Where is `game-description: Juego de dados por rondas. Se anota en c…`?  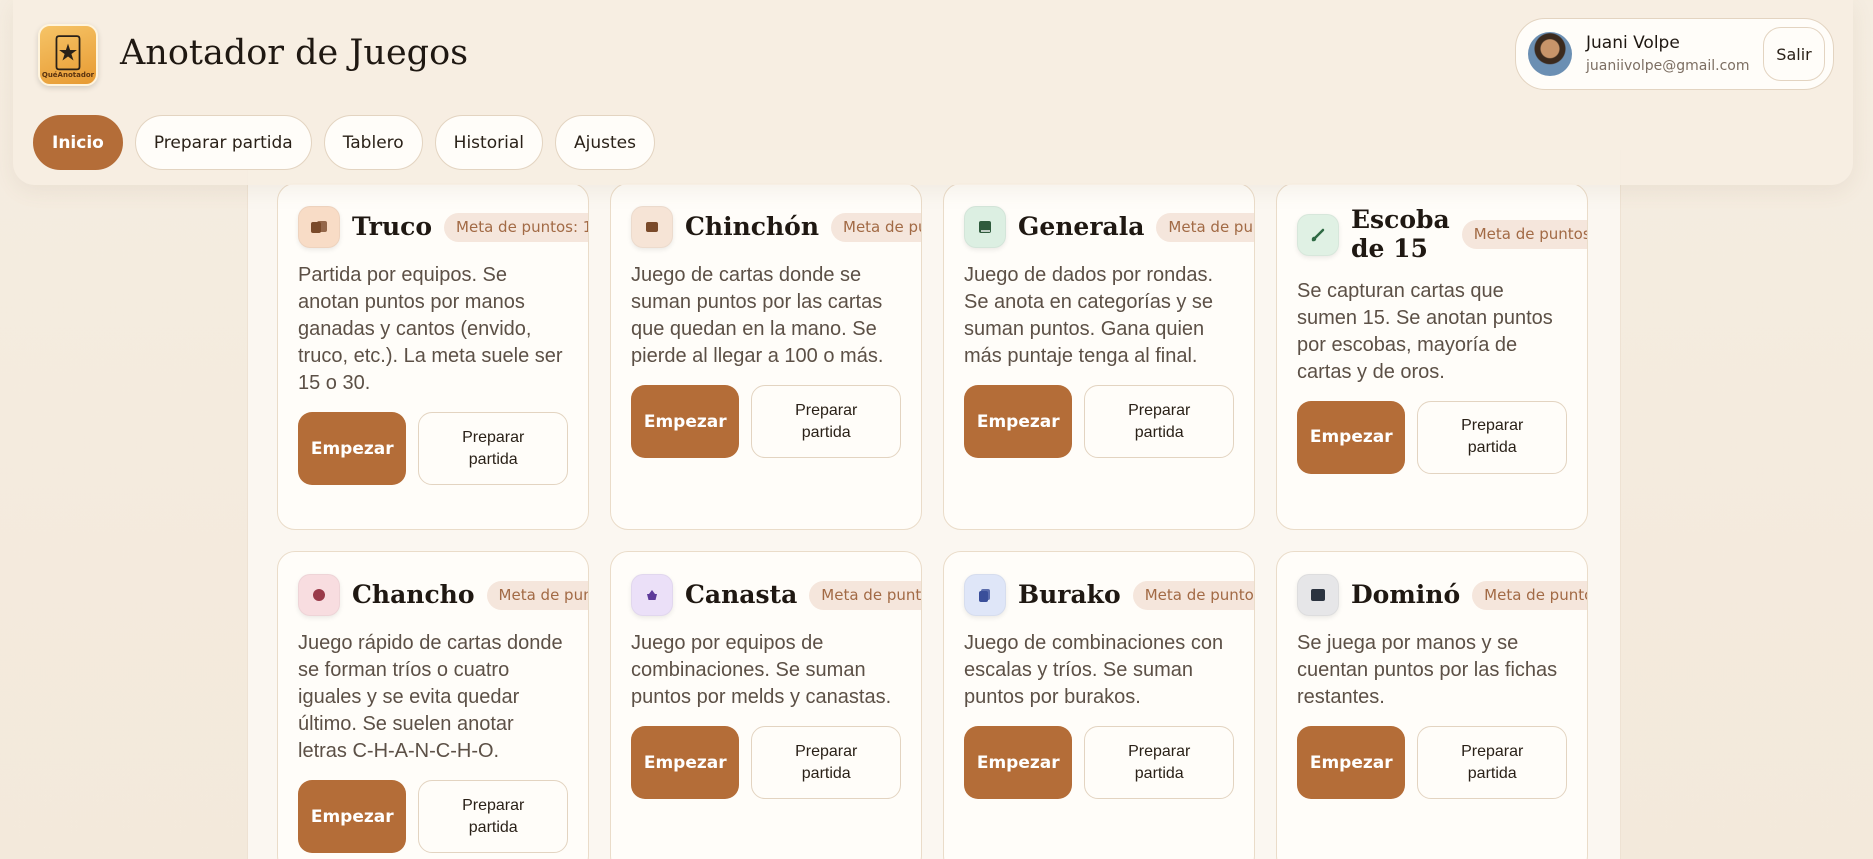
game-description: Juego de dados por rondas. Se anota en c… is located at coordinates (1089, 315).